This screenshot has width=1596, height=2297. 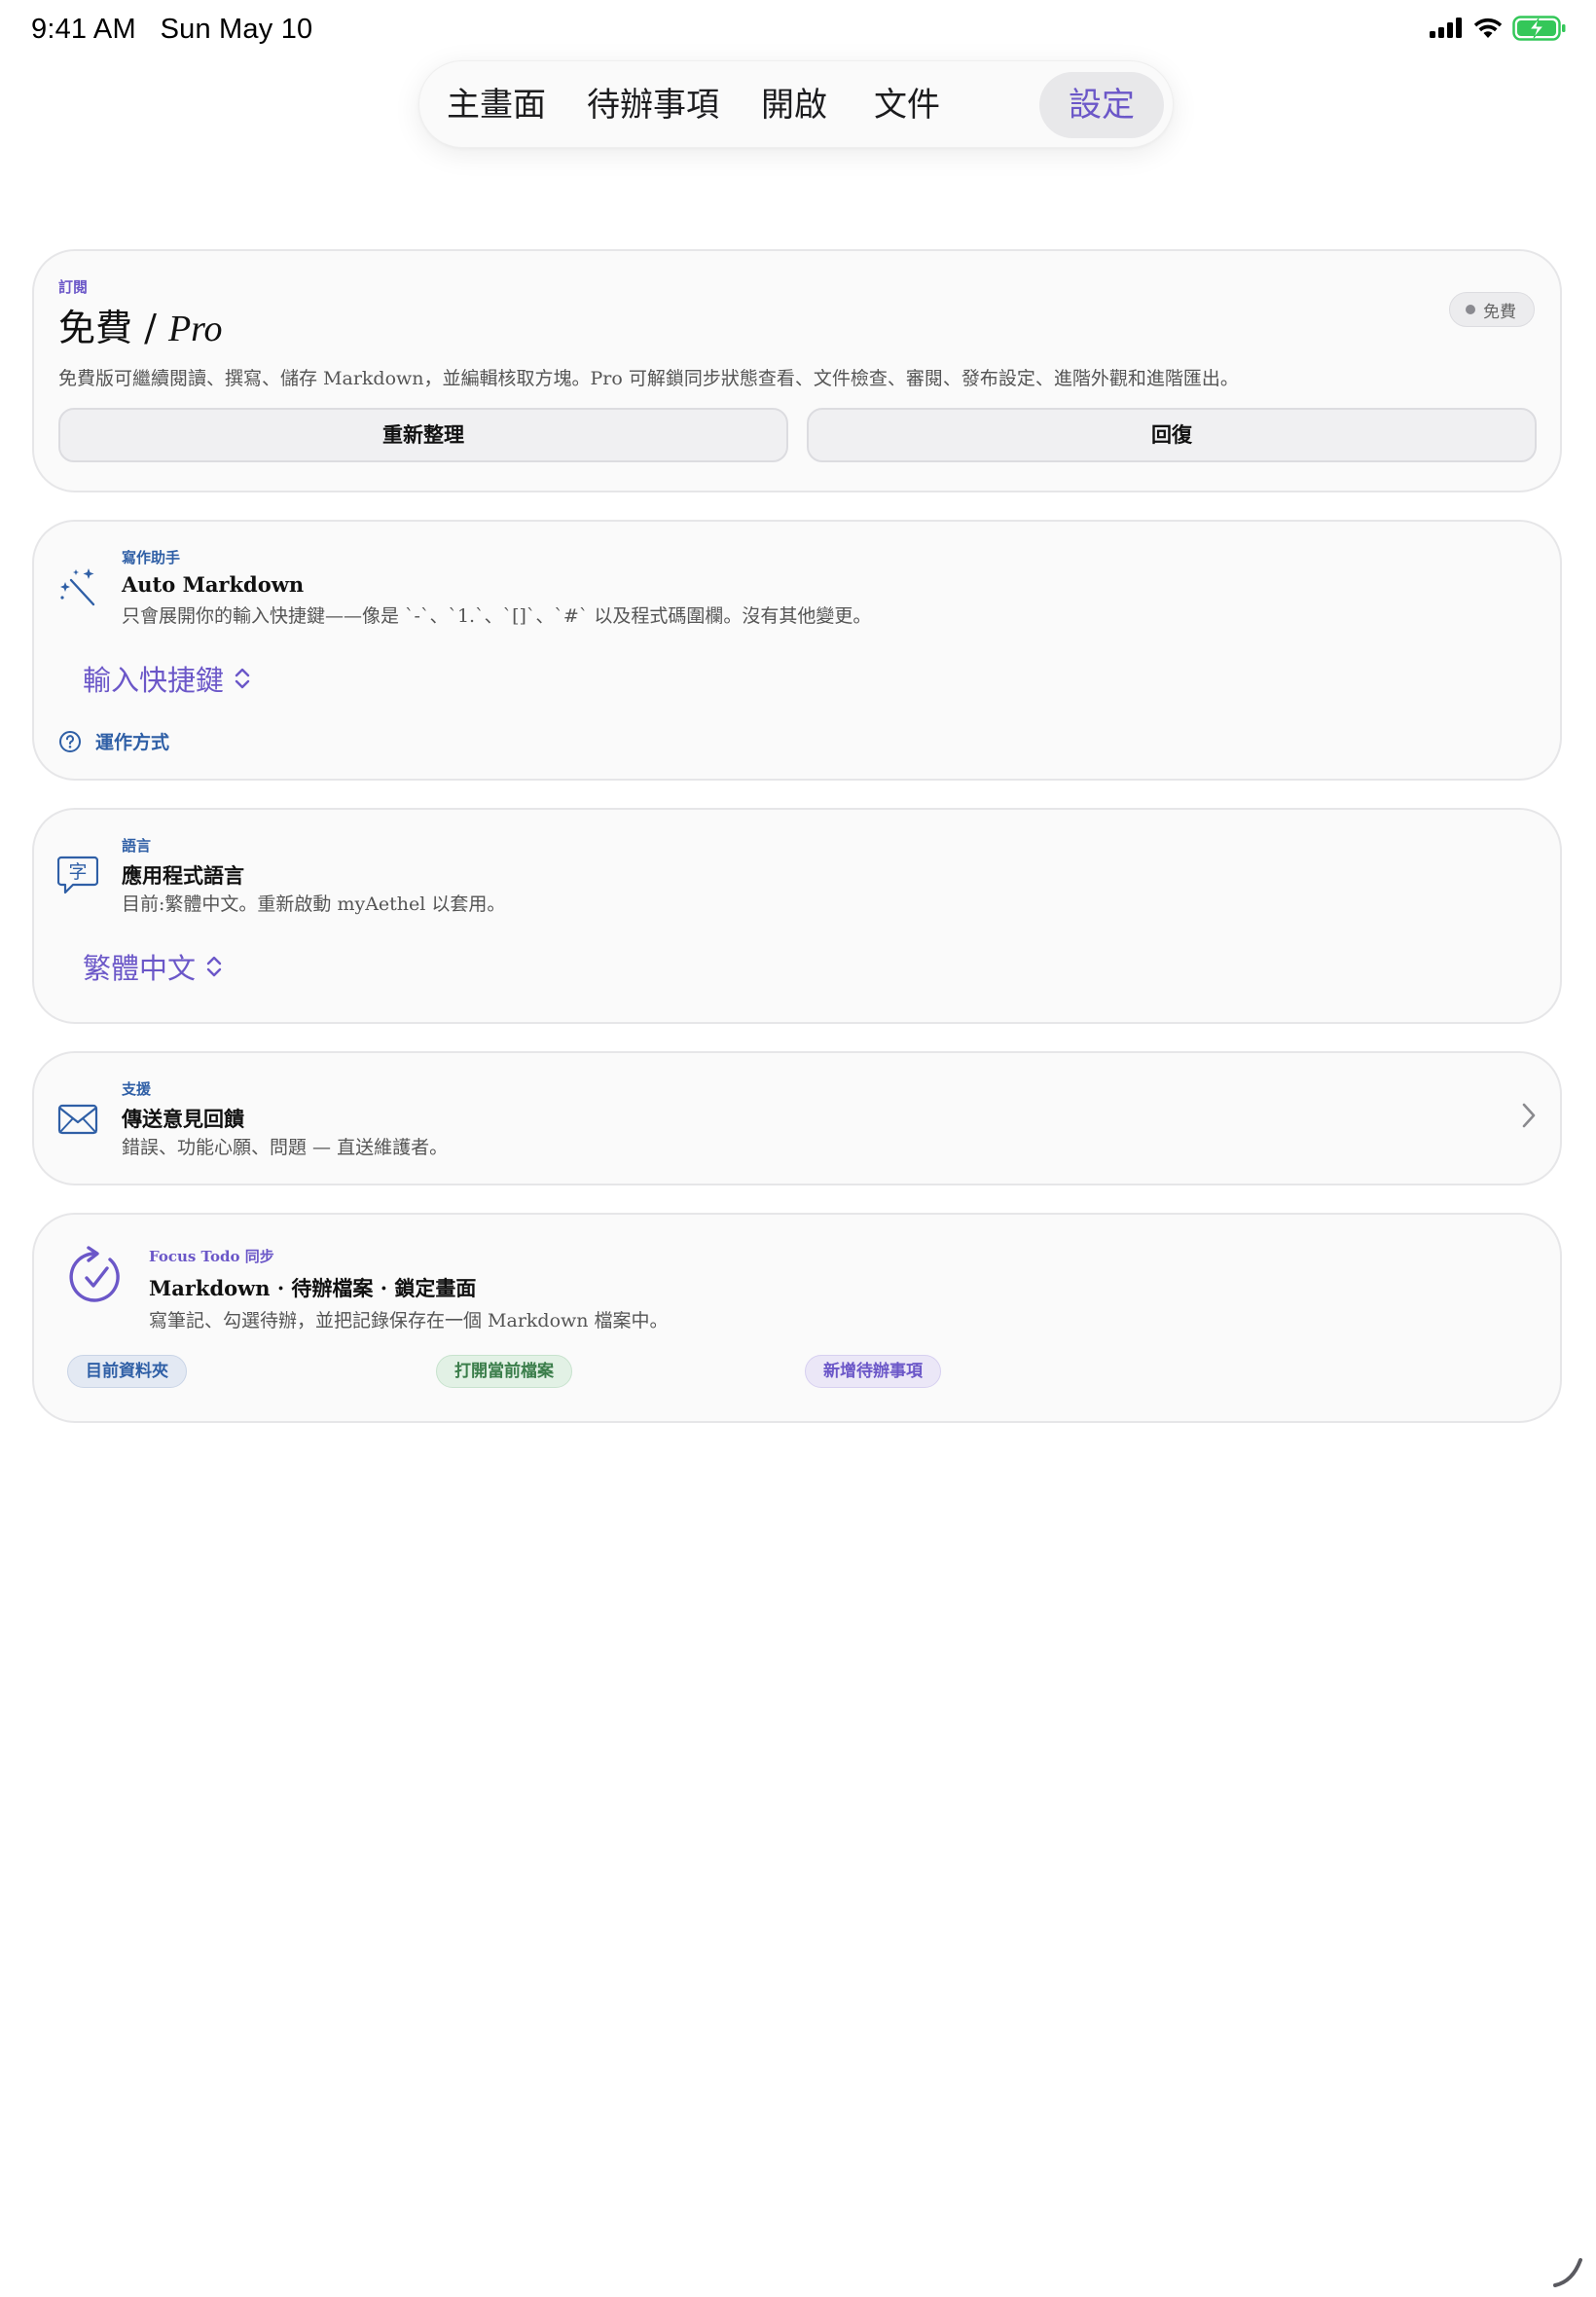 I want to click on battery-charging-icon, so click(x=1539, y=28).